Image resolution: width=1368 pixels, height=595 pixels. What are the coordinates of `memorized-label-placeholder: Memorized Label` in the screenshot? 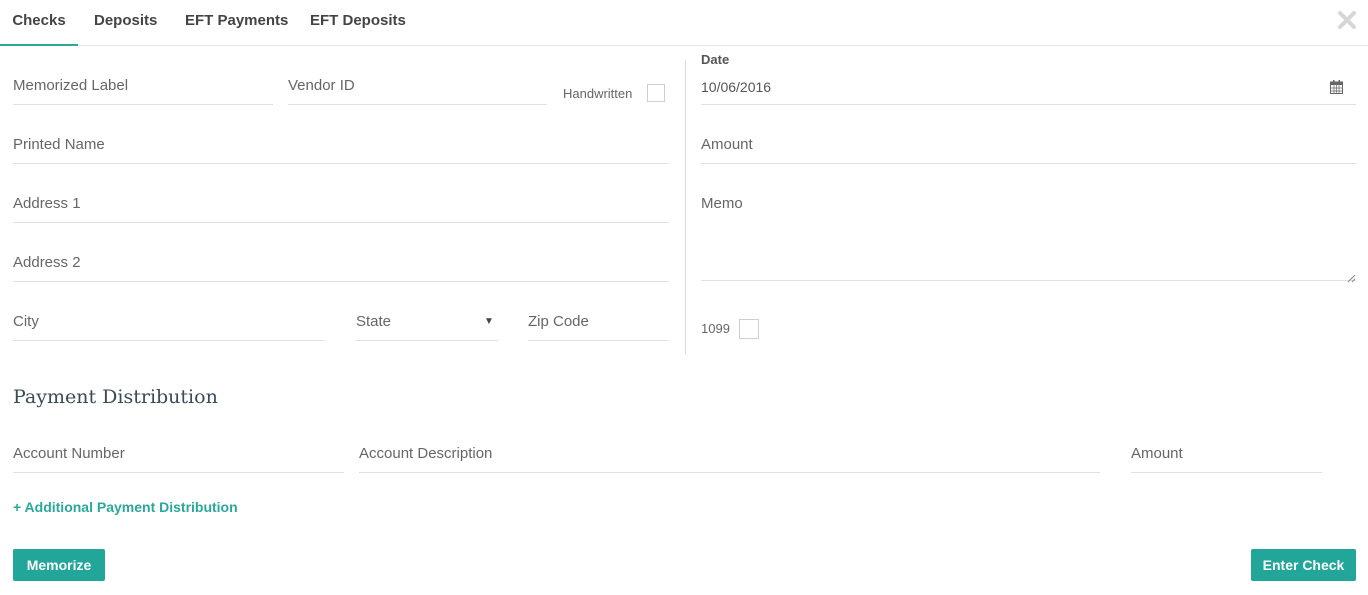 It's located at (71, 85).